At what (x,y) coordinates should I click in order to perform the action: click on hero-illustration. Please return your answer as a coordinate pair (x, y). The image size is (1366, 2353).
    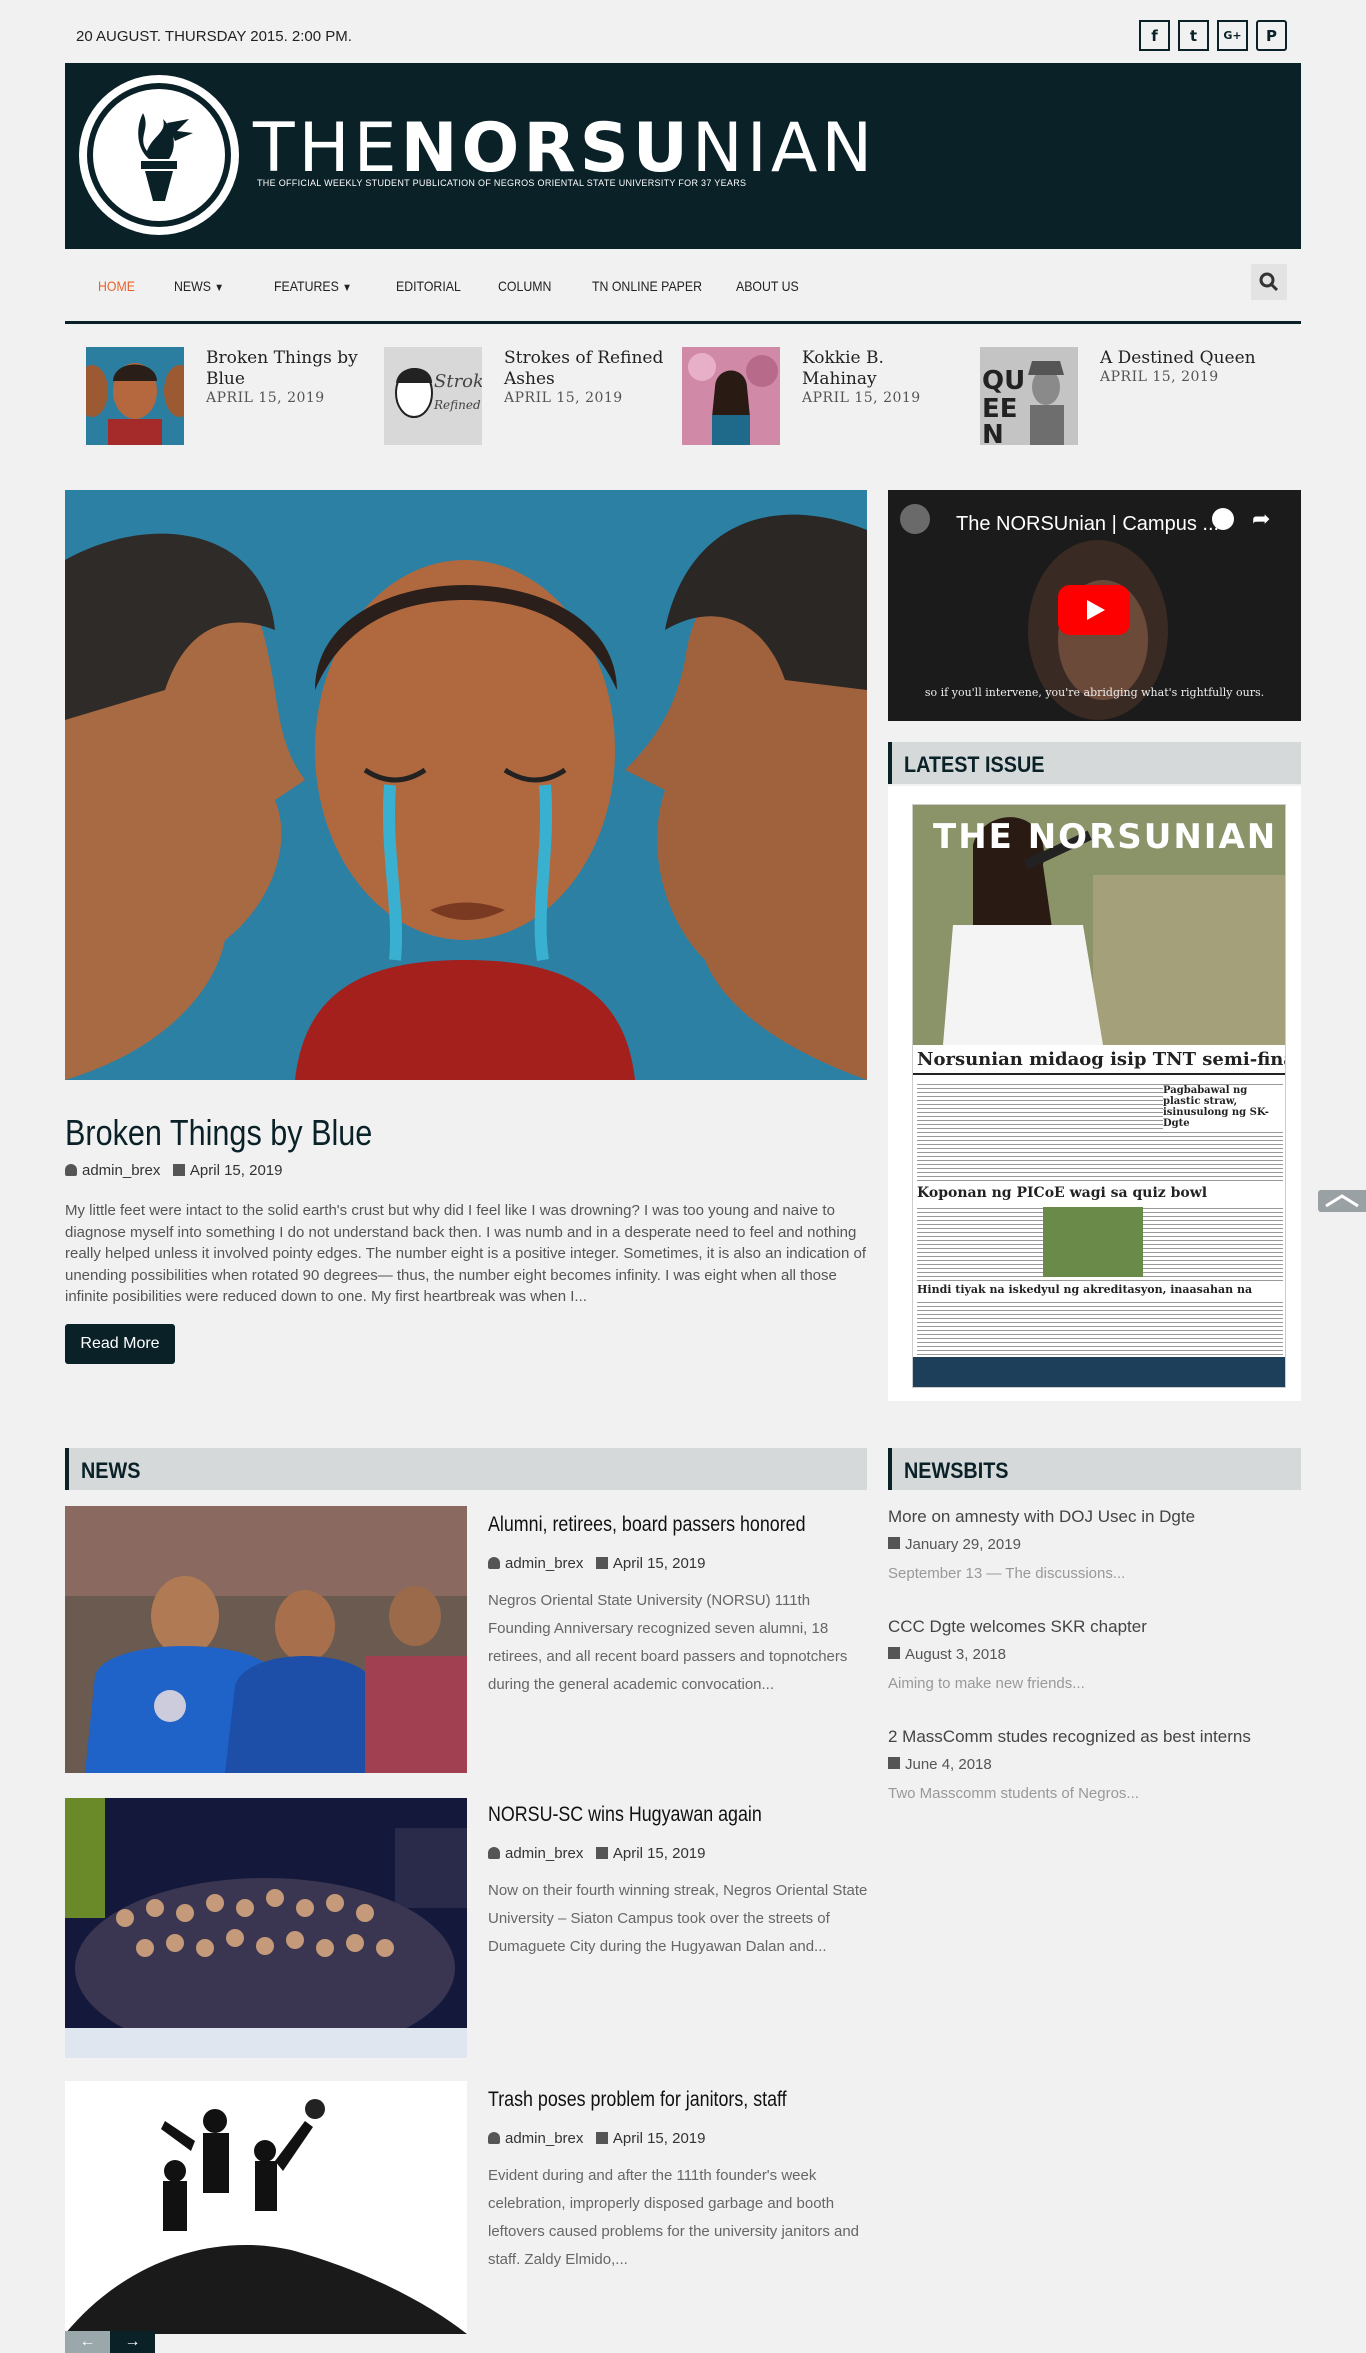
    Looking at the image, I should click on (466, 785).